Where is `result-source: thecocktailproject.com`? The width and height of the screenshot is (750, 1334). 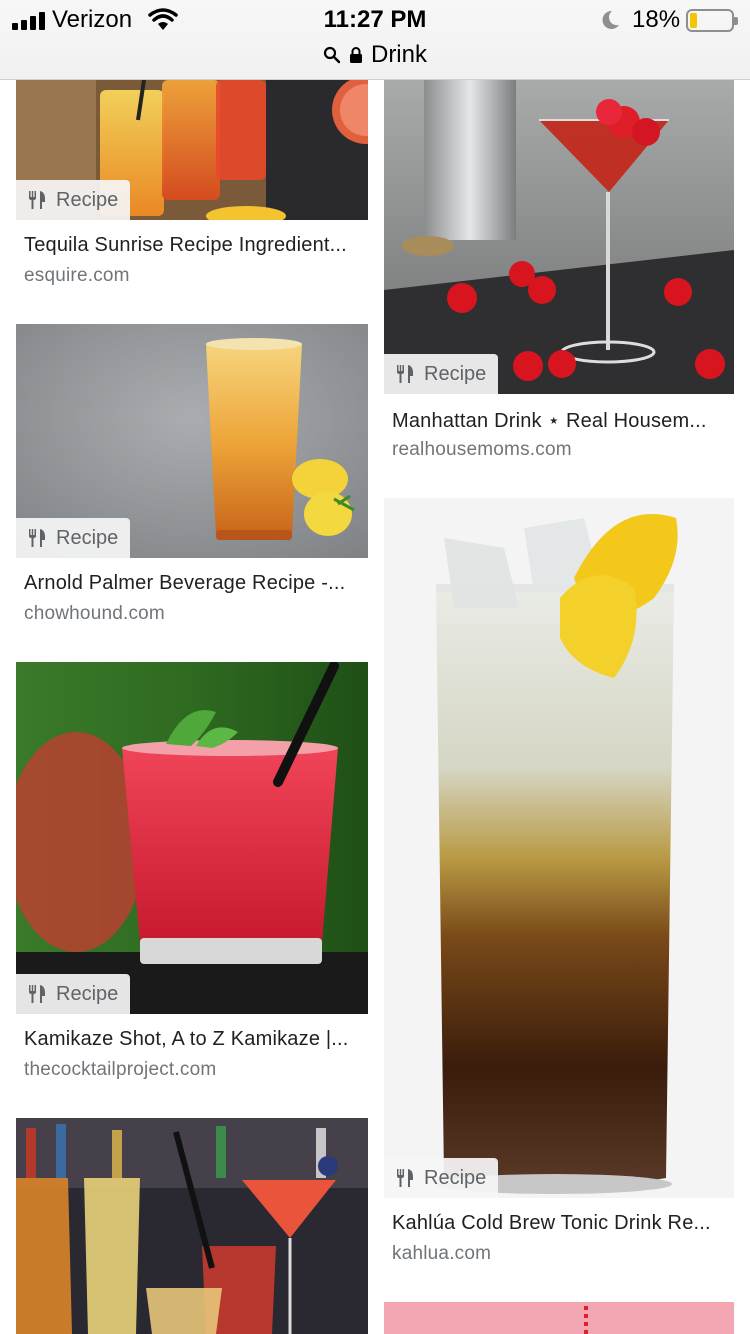 result-source: thecocktailproject.com is located at coordinates (120, 1069).